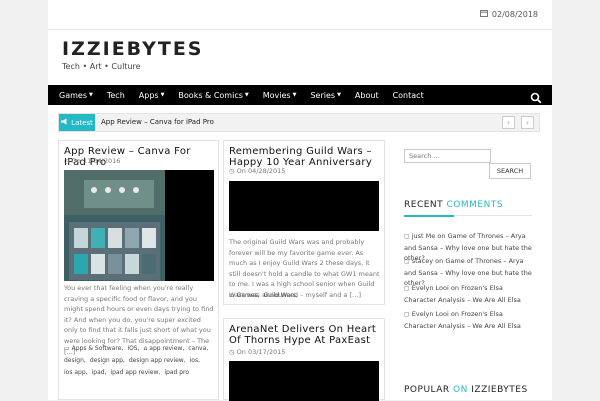 The height and width of the screenshot is (401, 600). I want to click on nav-item-apps: Apps ▼, so click(152, 95).